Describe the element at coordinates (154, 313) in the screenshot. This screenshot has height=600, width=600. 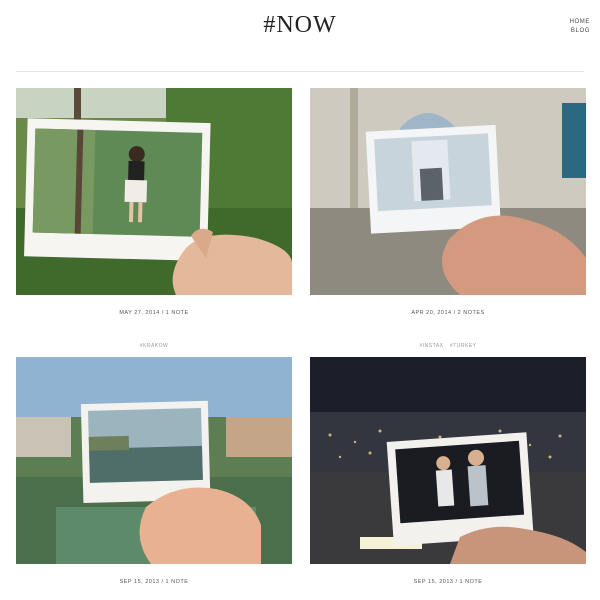
I see `post-meta: MAY 27, 2014 / 1 NOTE` at that location.